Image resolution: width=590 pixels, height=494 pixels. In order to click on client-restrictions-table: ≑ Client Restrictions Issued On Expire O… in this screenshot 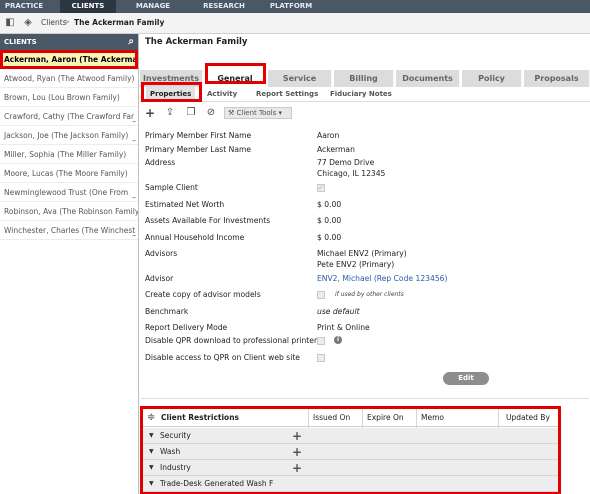, I will do `click(350, 450)`.